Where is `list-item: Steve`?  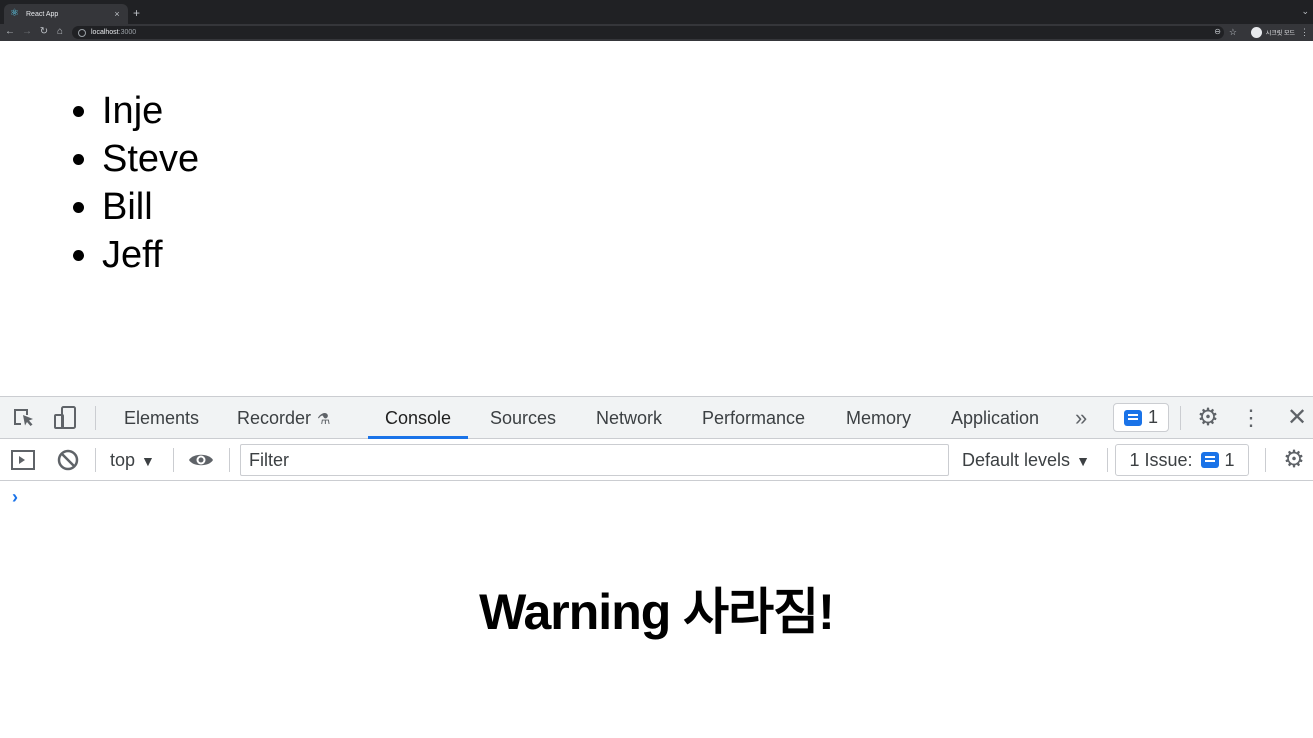
list-item: Steve is located at coordinates (150, 159).